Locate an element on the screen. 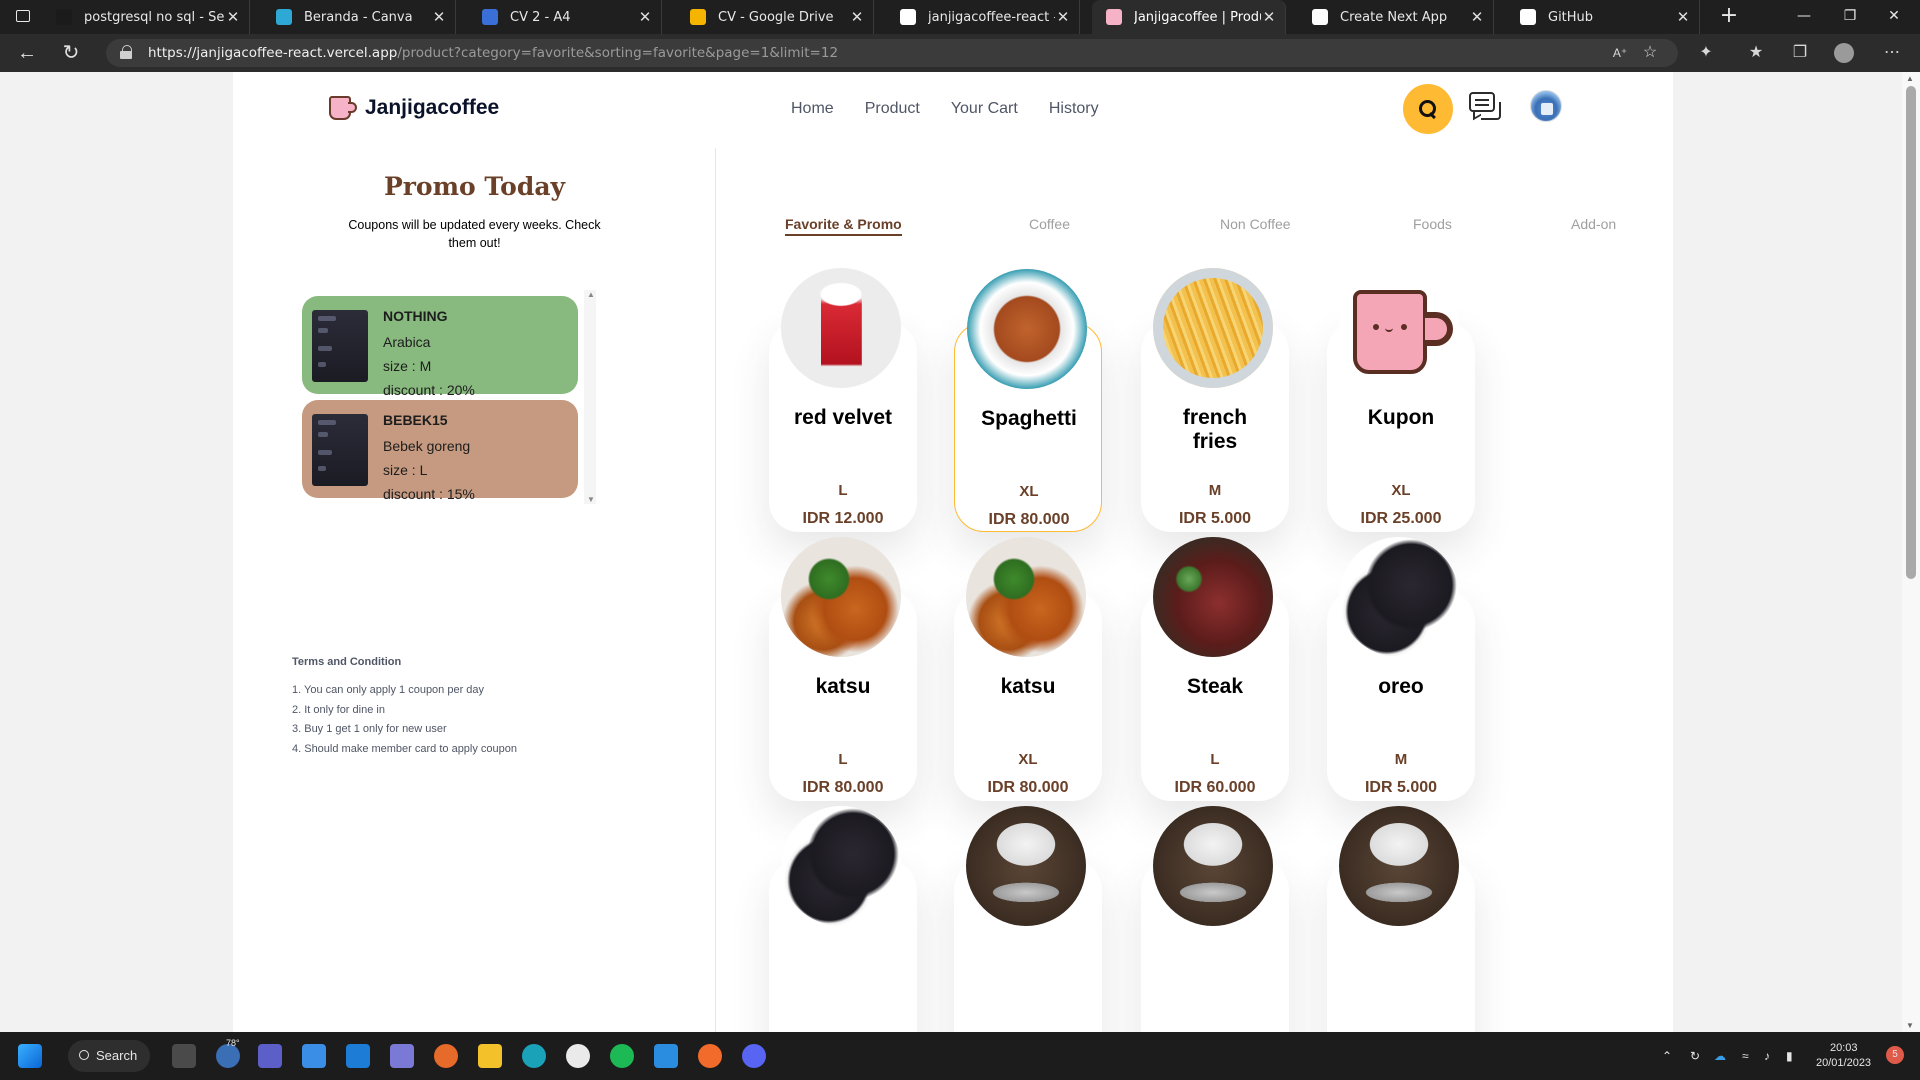 The height and width of the screenshot is (1080, 1920). vscode-icon is located at coordinates (666, 1056).